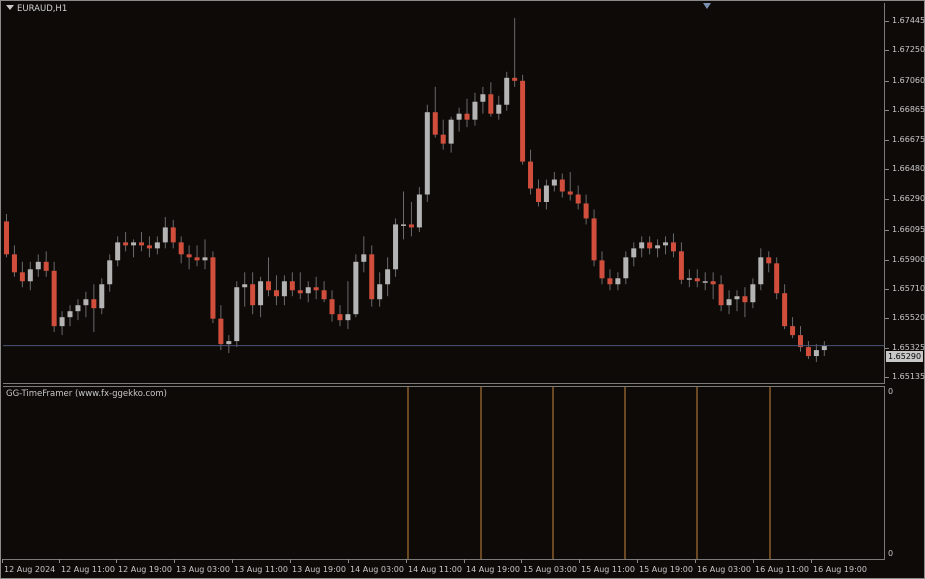 This screenshot has height=579, width=925. What do you see at coordinates (891, 391) in the screenshot?
I see `indicator-scale-top: 0` at bounding box center [891, 391].